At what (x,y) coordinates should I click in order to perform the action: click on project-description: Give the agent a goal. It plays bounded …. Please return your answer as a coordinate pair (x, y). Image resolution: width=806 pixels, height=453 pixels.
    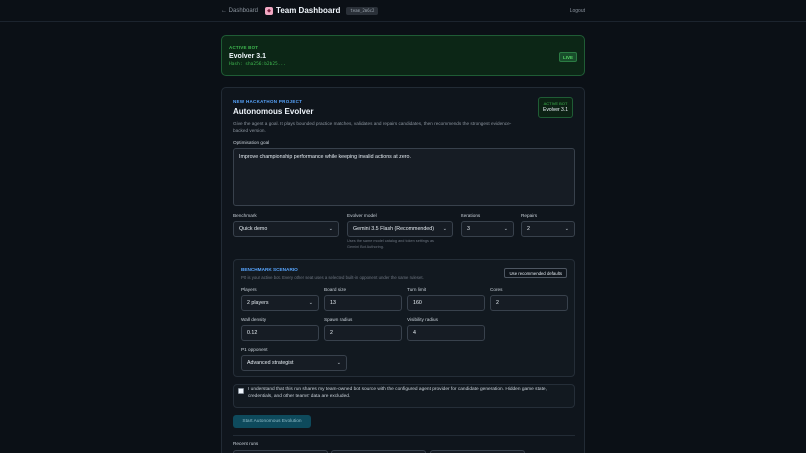
    Looking at the image, I should click on (372, 127).